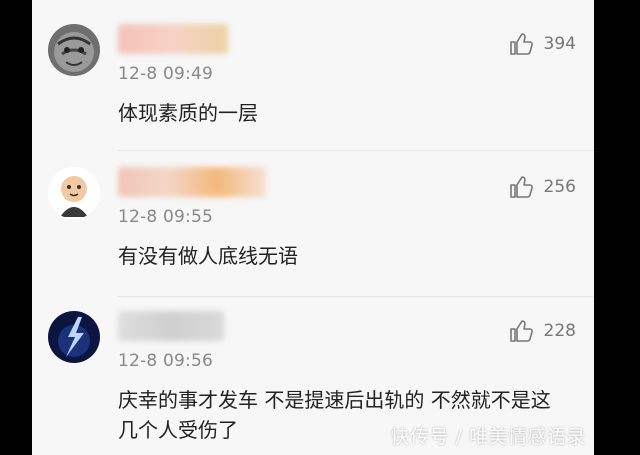 The image size is (640, 455). I want to click on comment-time: 12-8 09:56, so click(165, 361).